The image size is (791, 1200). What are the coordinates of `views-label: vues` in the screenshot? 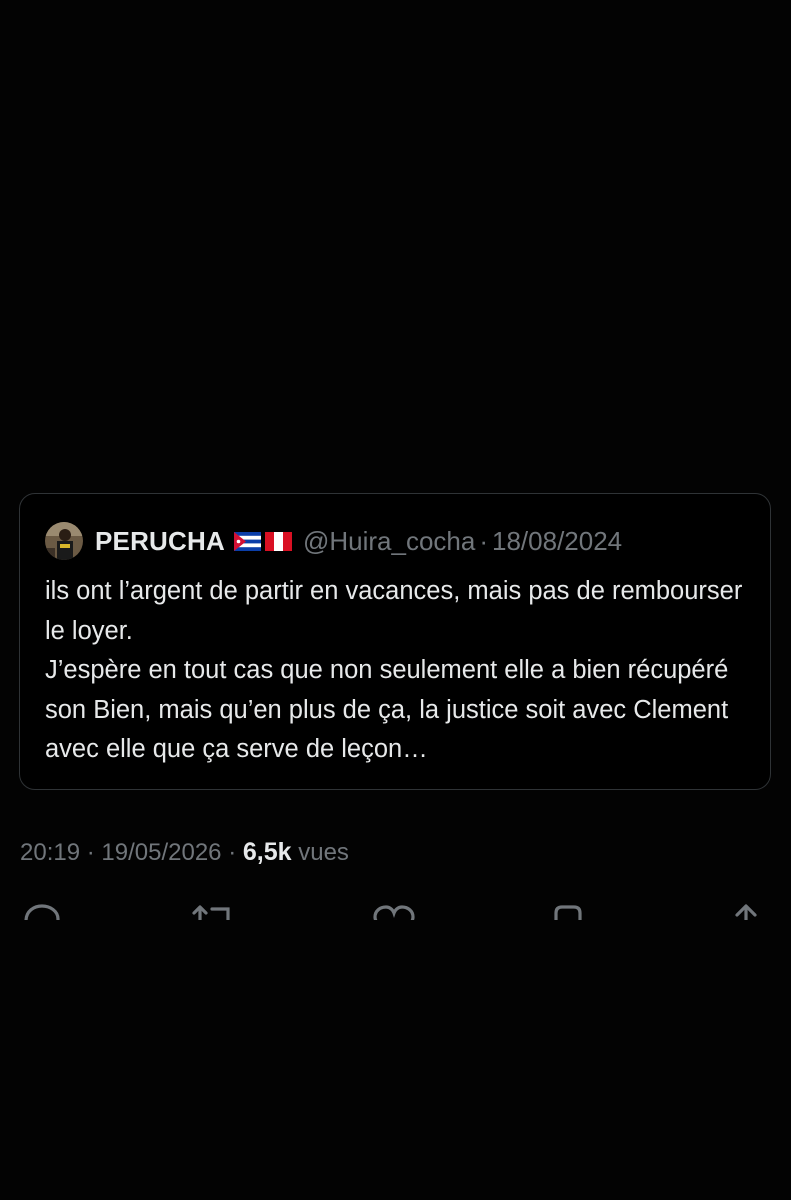 It's located at (323, 852).